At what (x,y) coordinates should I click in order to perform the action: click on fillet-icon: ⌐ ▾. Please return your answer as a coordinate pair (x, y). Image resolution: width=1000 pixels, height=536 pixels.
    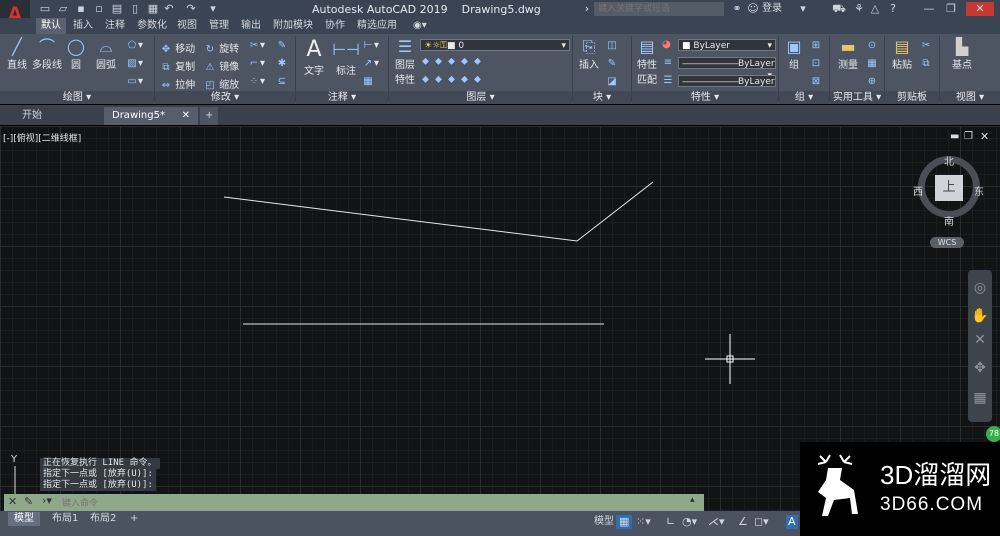
    Looking at the image, I should click on (256, 63).